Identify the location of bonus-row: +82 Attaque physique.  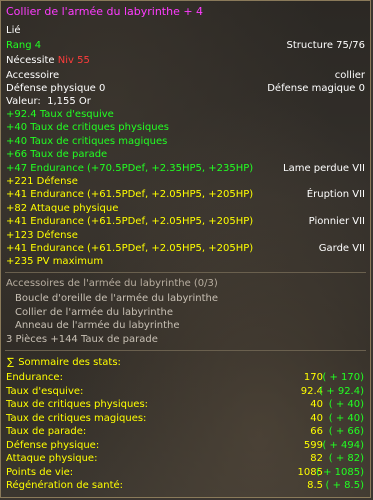
(185, 208).